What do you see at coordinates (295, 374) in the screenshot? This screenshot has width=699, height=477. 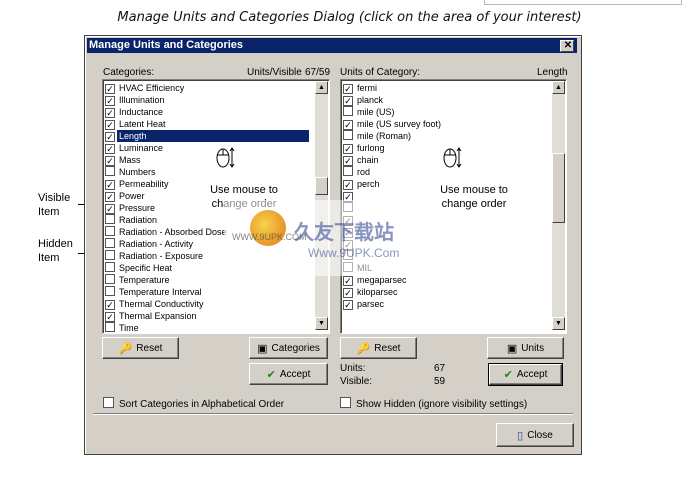 I see `accept-categories-label: Accept` at bounding box center [295, 374].